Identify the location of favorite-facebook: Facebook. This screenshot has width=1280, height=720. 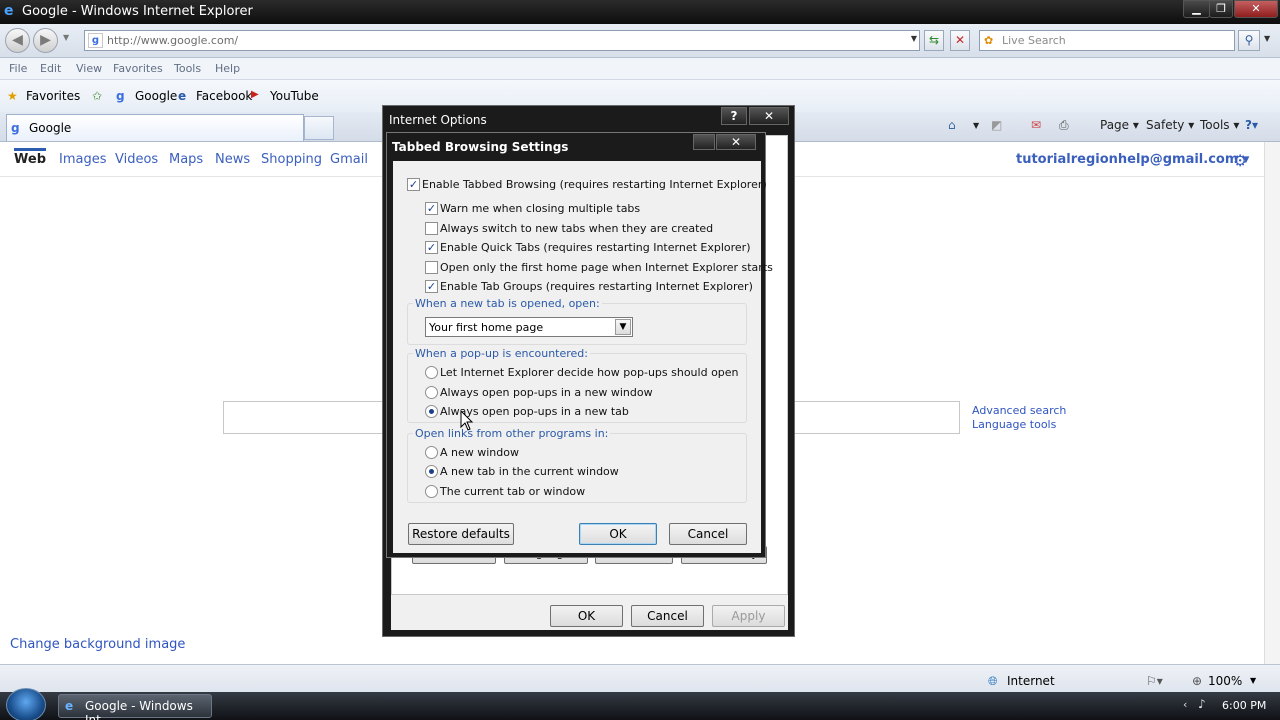
(224, 96).